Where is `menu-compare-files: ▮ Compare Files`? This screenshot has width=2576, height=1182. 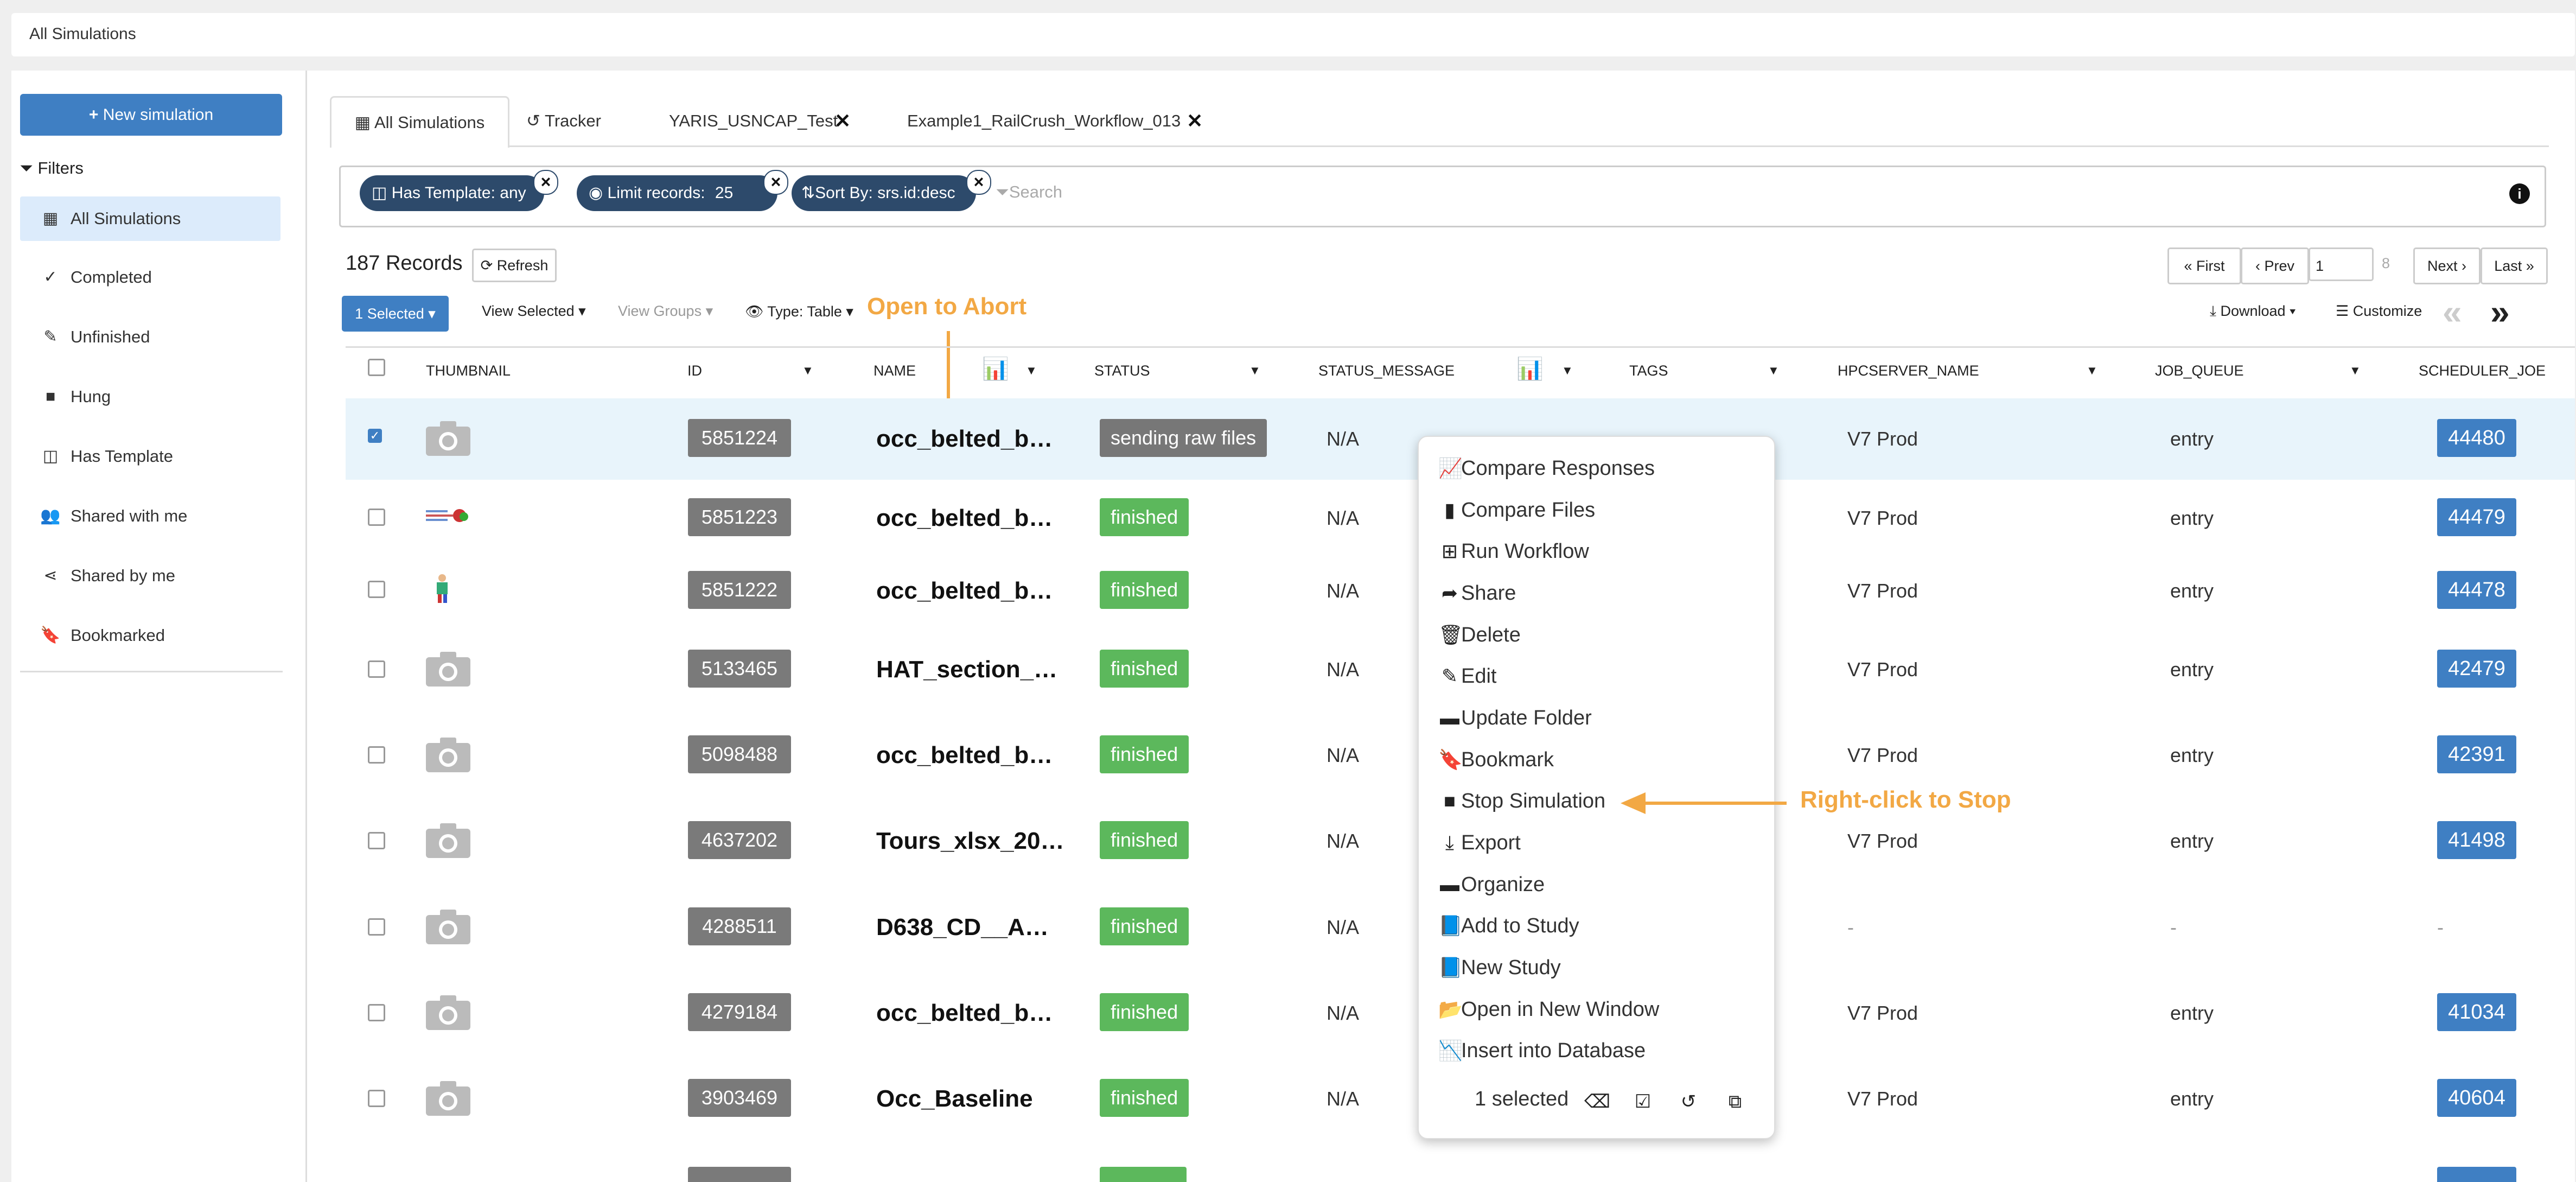
menu-compare-files: ▮ Compare Files is located at coordinates (1516, 510).